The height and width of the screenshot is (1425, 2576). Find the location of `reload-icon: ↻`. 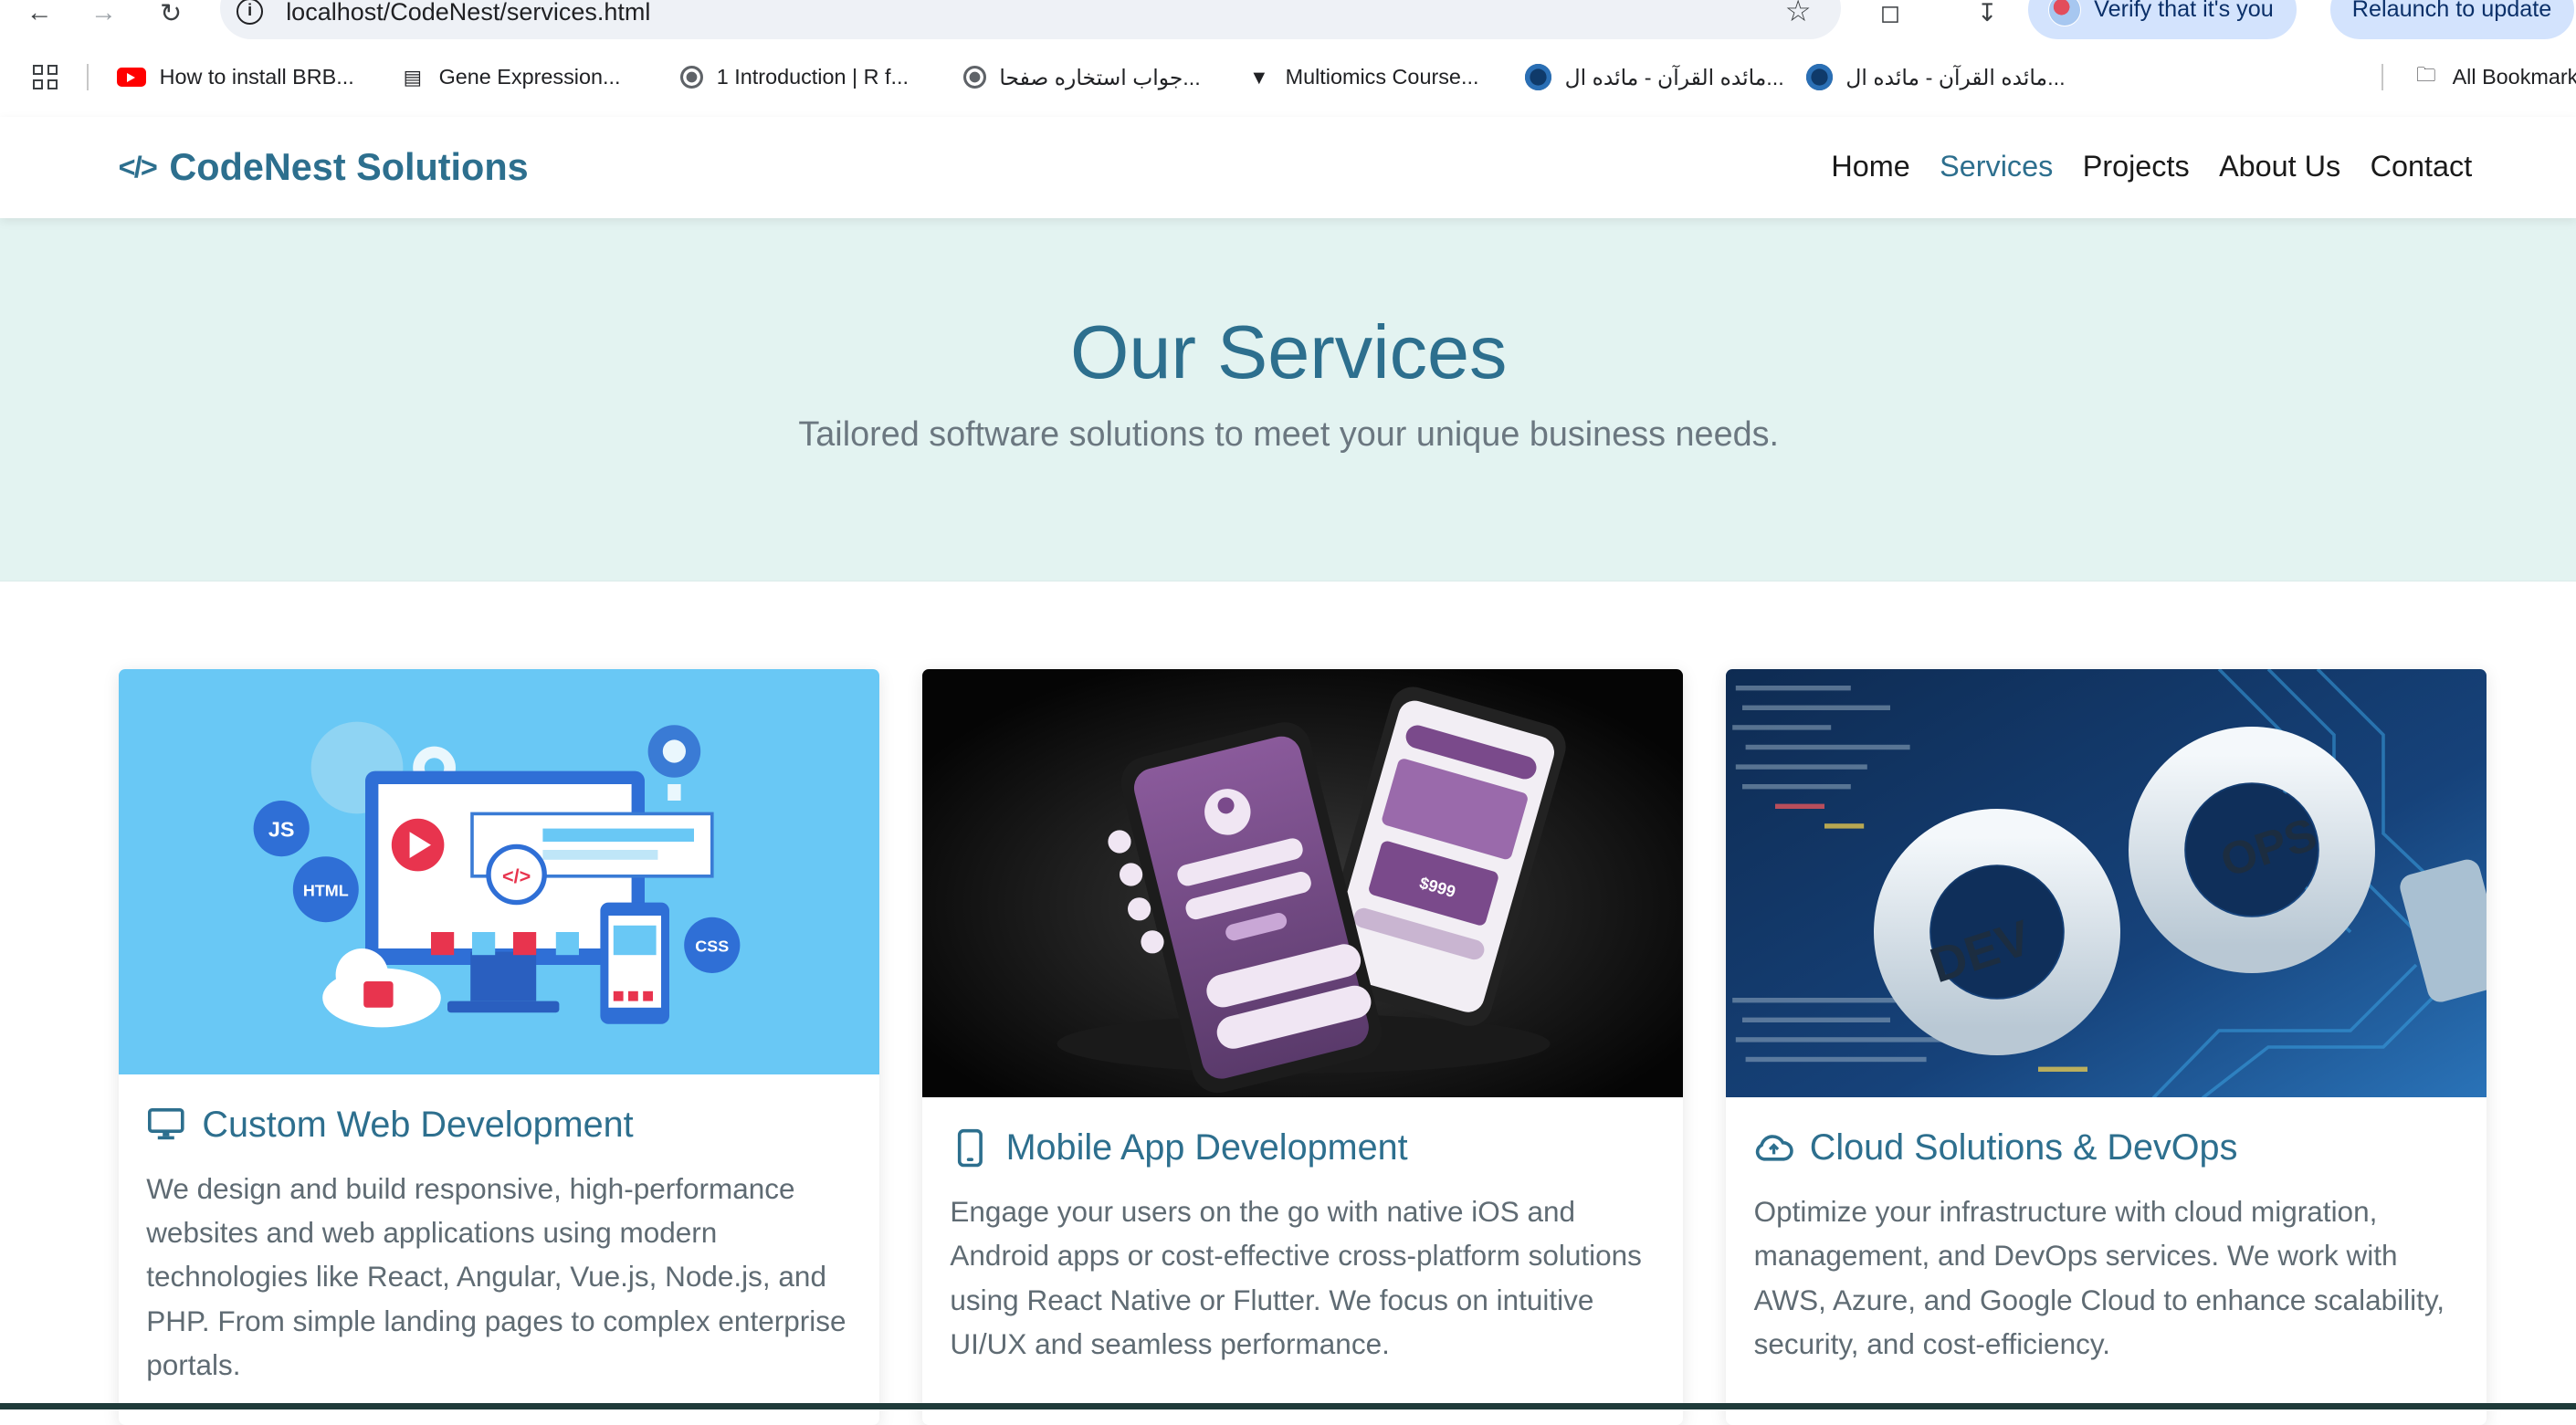

reload-icon: ↻ is located at coordinates (170, 14).